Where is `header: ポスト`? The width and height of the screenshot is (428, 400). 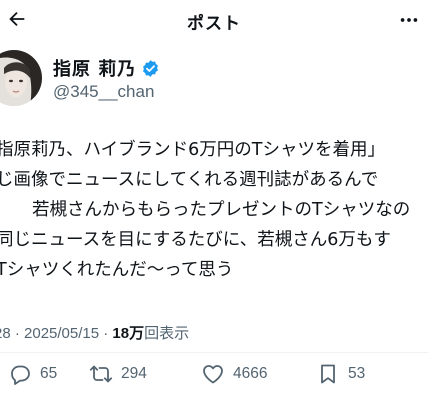
header: ポスト is located at coordinates (214, 21).